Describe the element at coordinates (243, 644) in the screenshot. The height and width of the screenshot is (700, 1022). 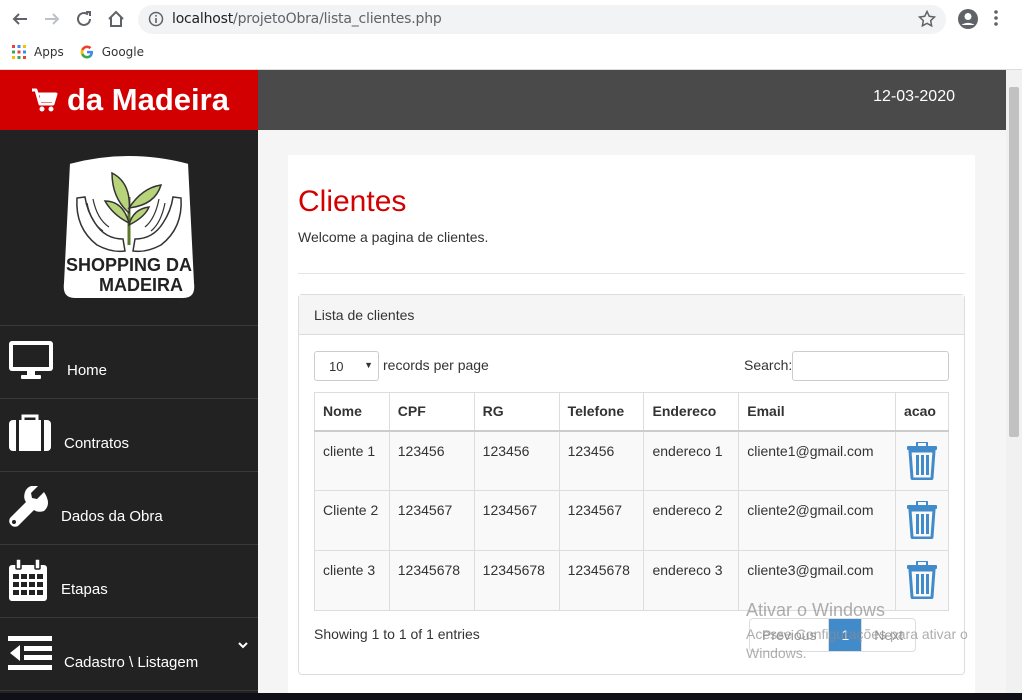
I see `chevron-down-icon` at that location.